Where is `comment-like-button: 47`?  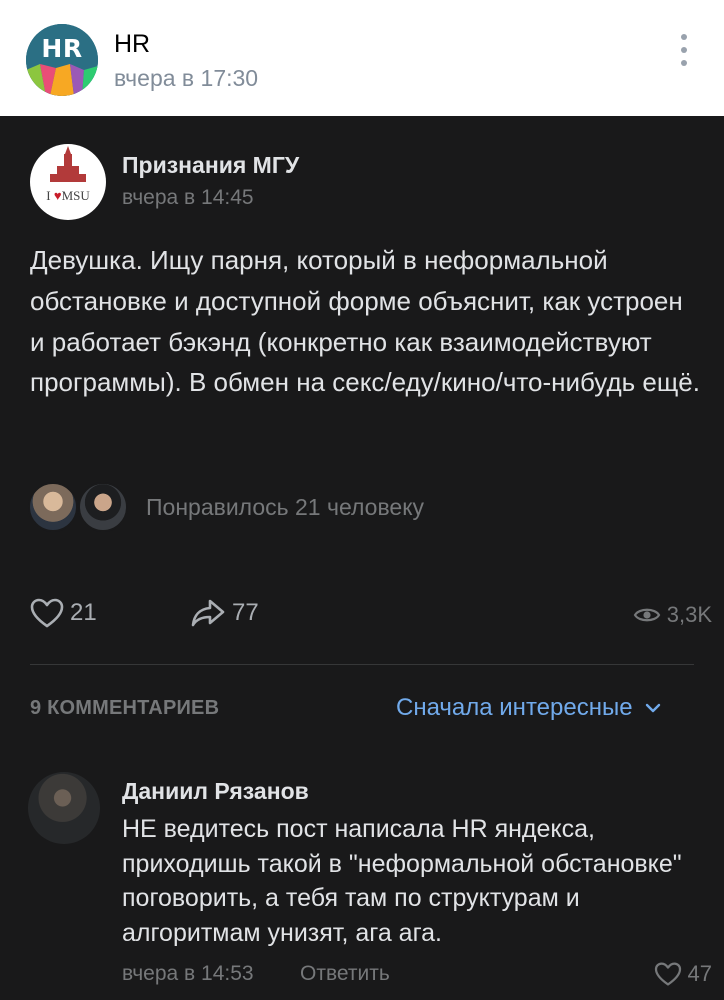 comment-like-button: 47 is located at coordinates (683, 974).